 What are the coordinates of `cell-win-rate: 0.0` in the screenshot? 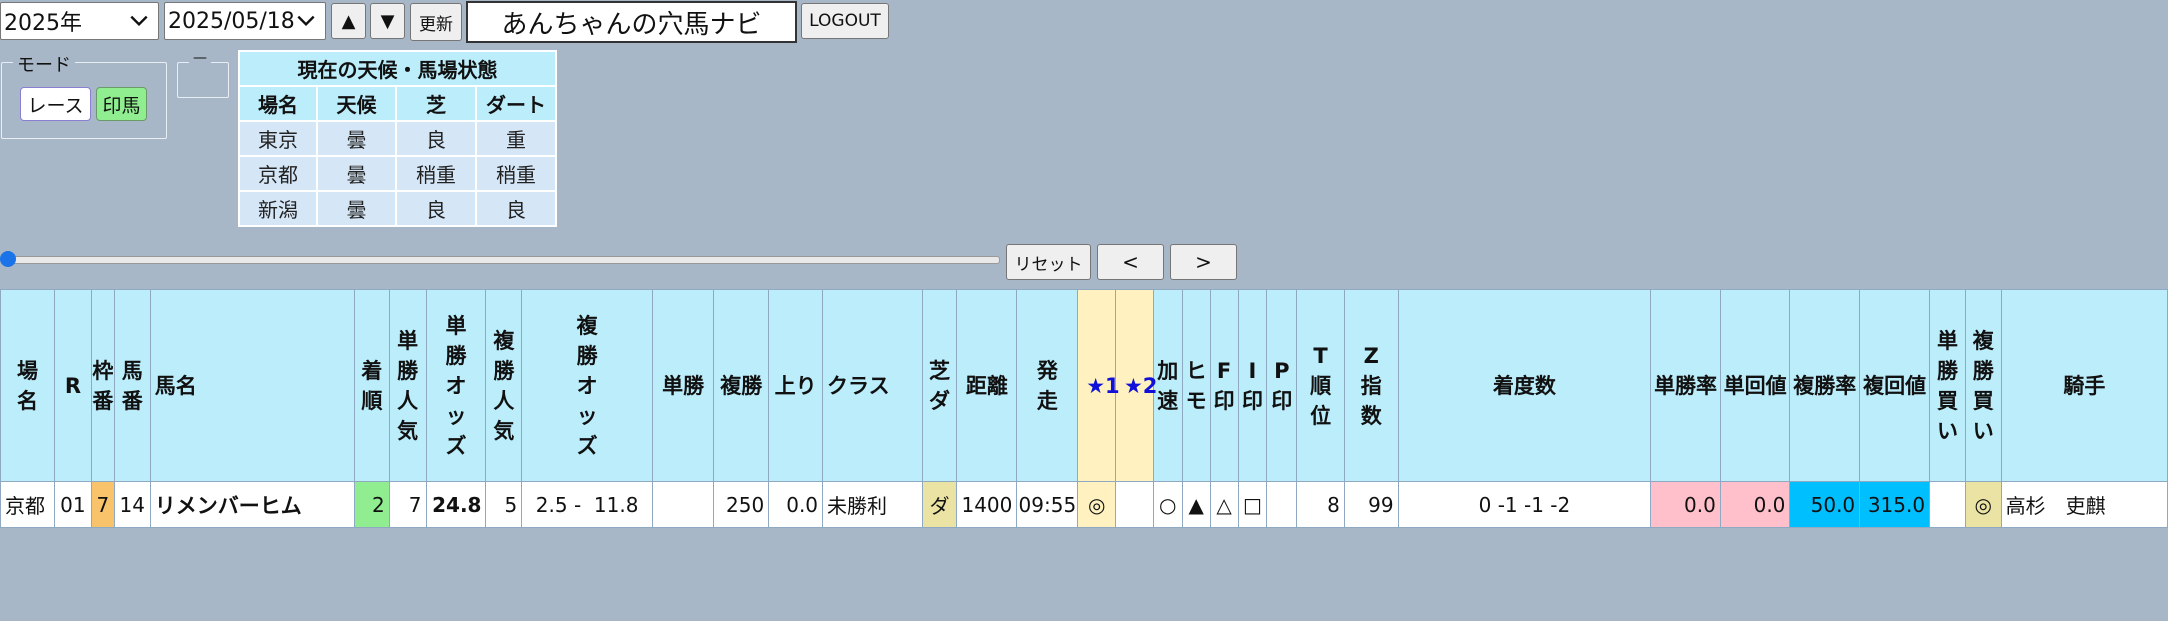 It's located at (1685, 504).